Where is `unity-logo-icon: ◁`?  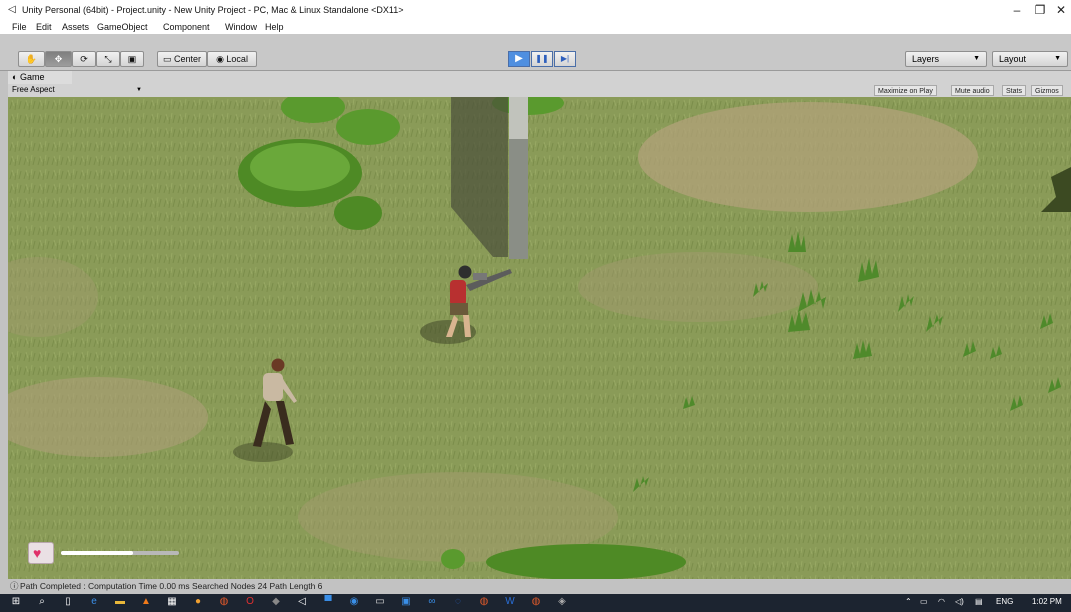 unity-logo-icon: ◁ is located at coordinates (12, 9).